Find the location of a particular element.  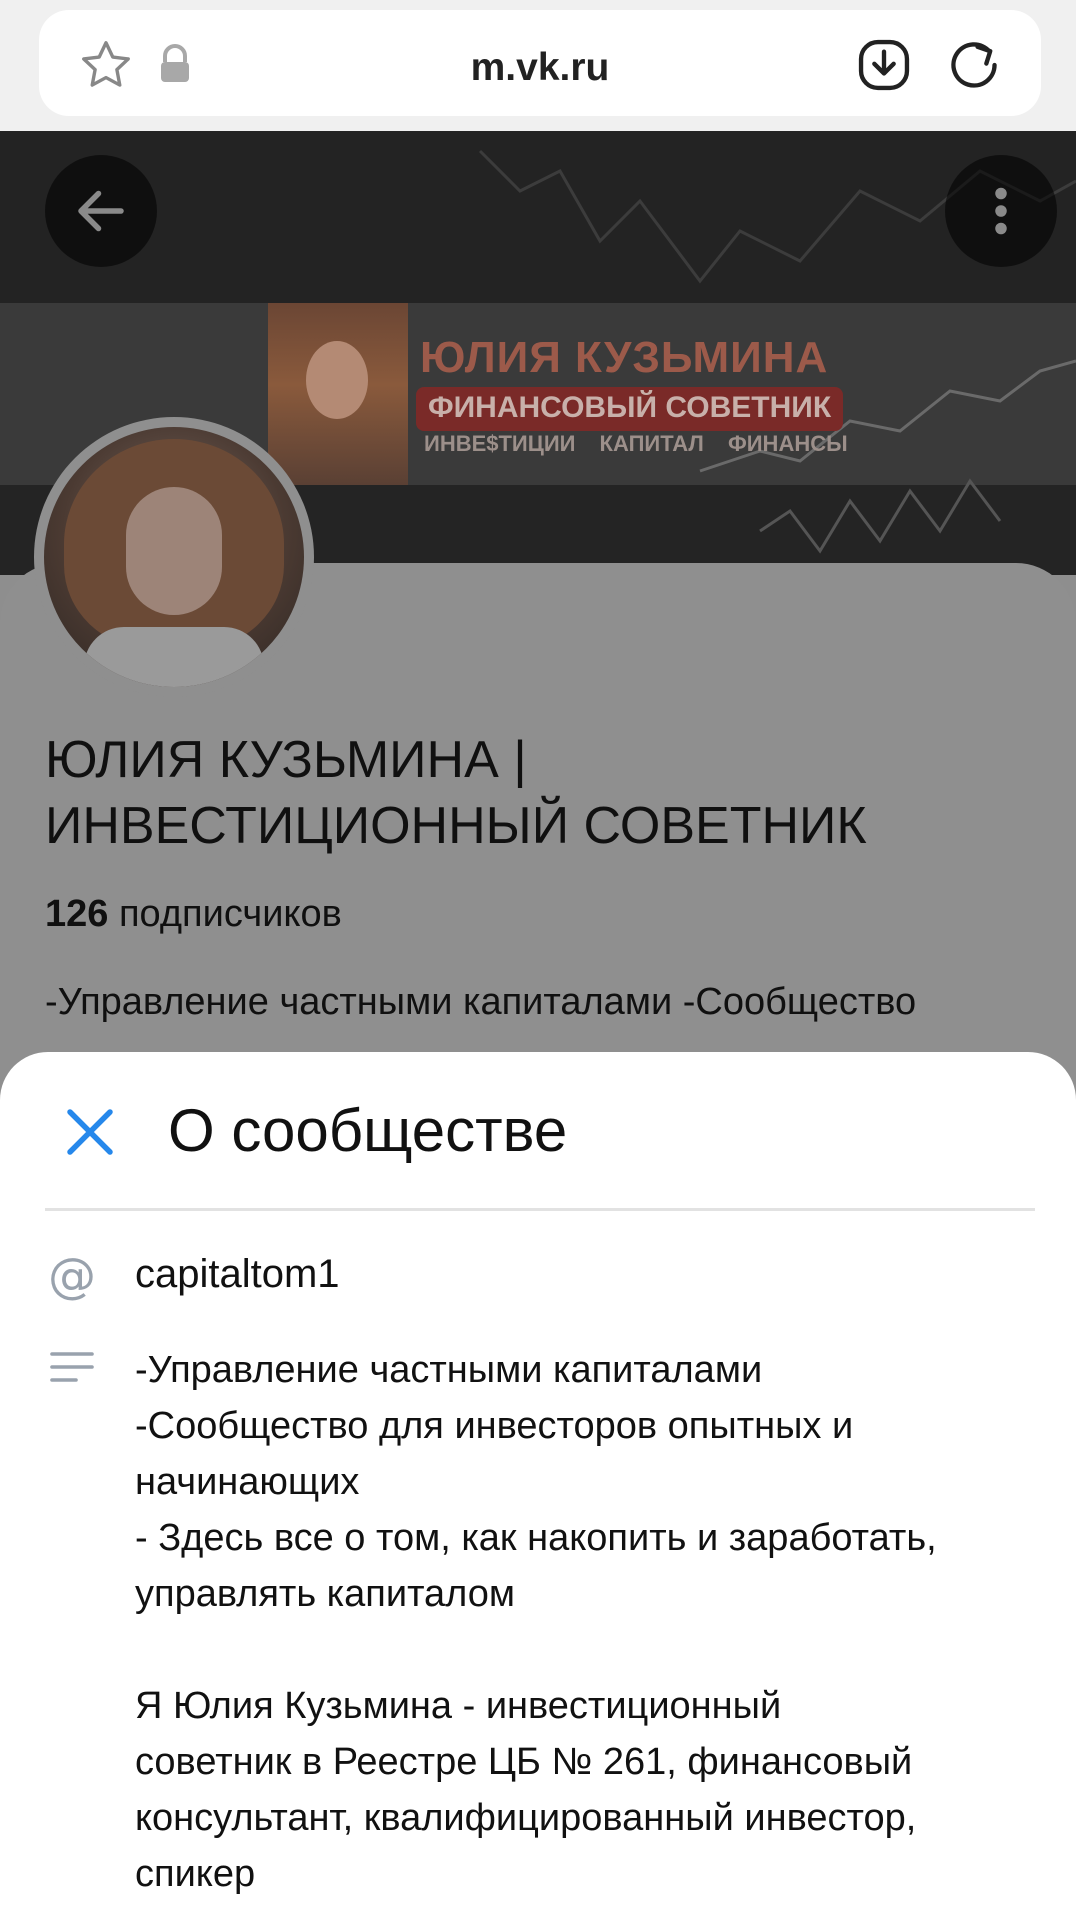

back-button is located at coordinates (101, 211).